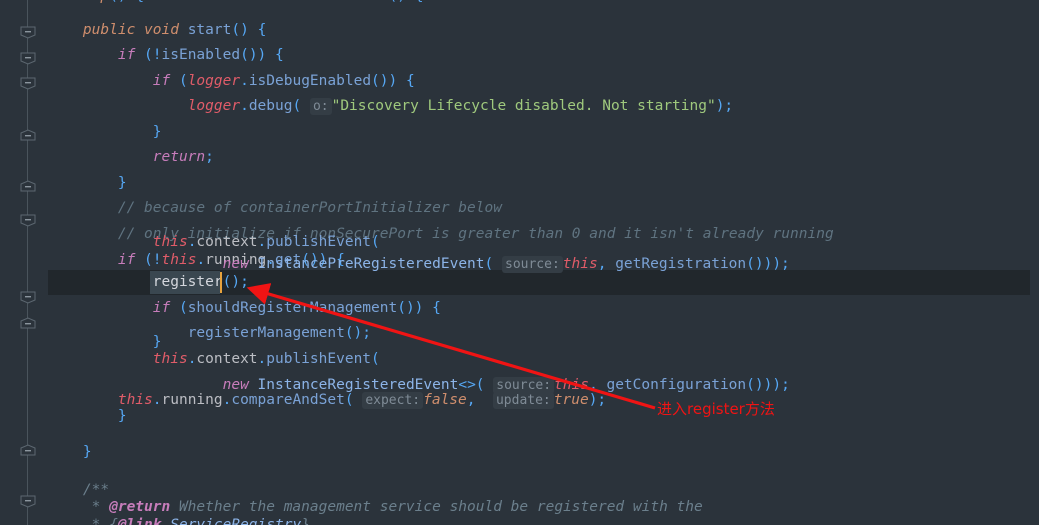 This screenshot has width=1039, height=525. I want to click on fold-marker-end-if-should-register, so click(28, 323).